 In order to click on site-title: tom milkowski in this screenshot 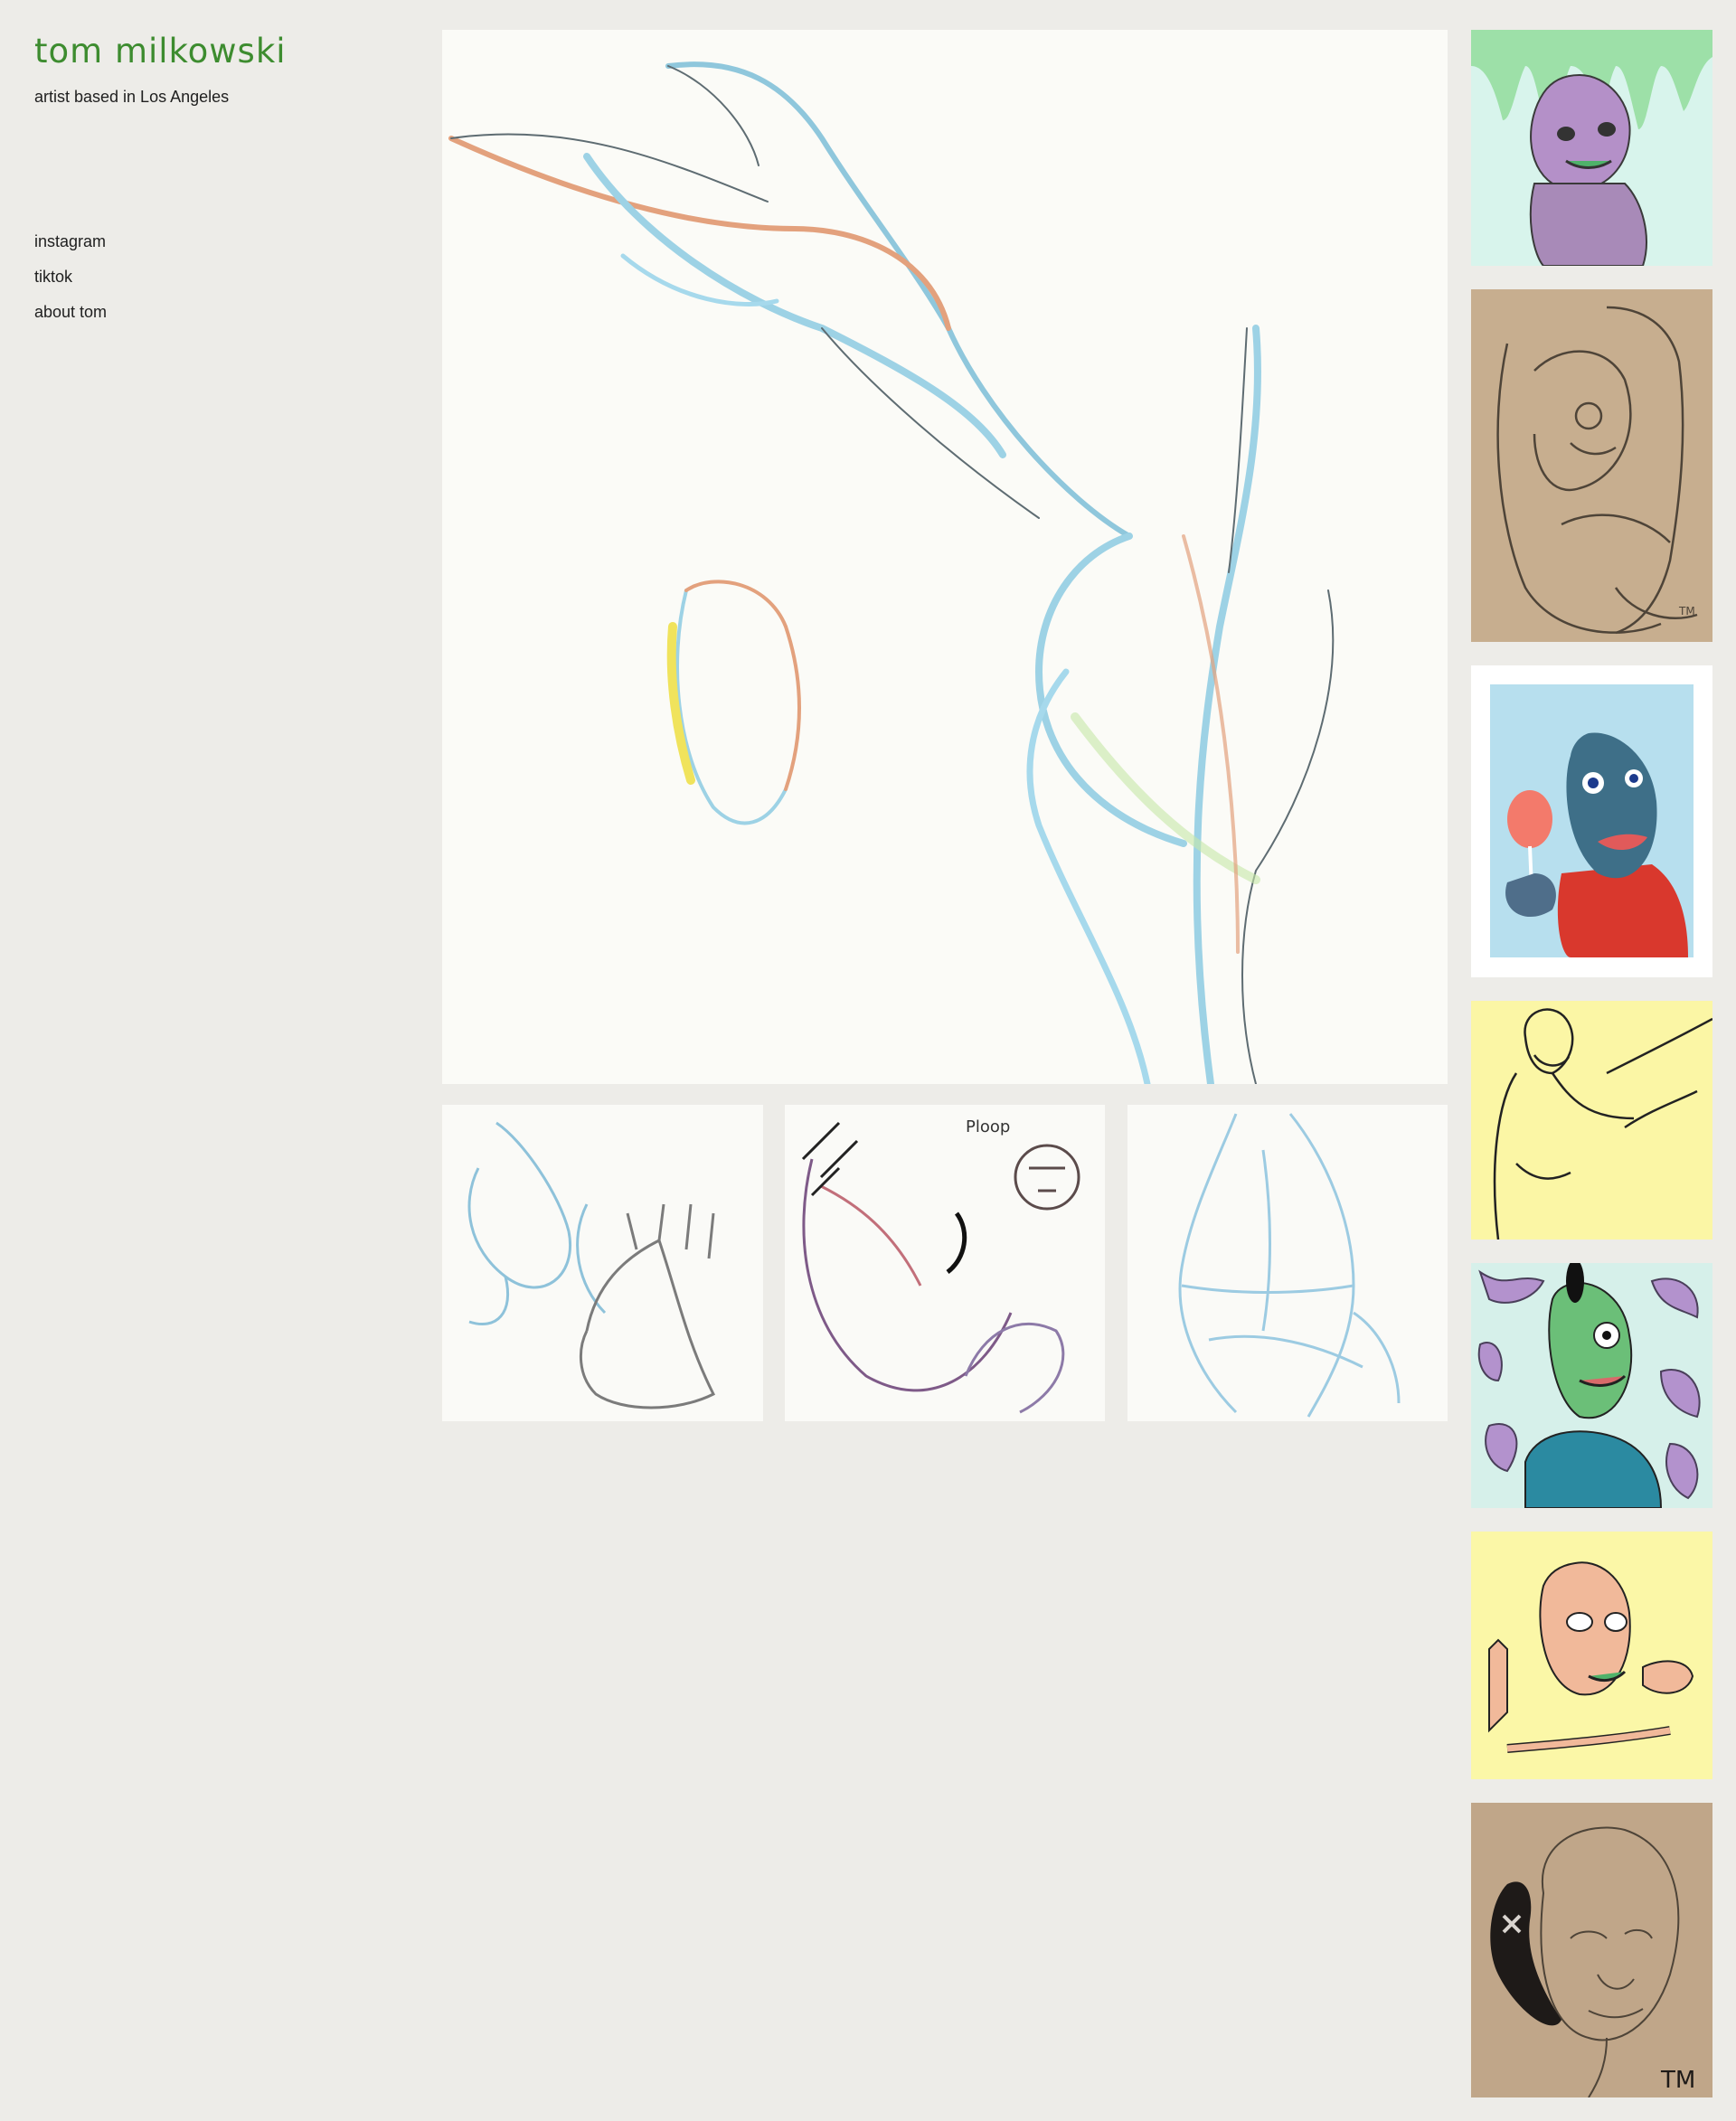, I will do `click(224, 52)`.